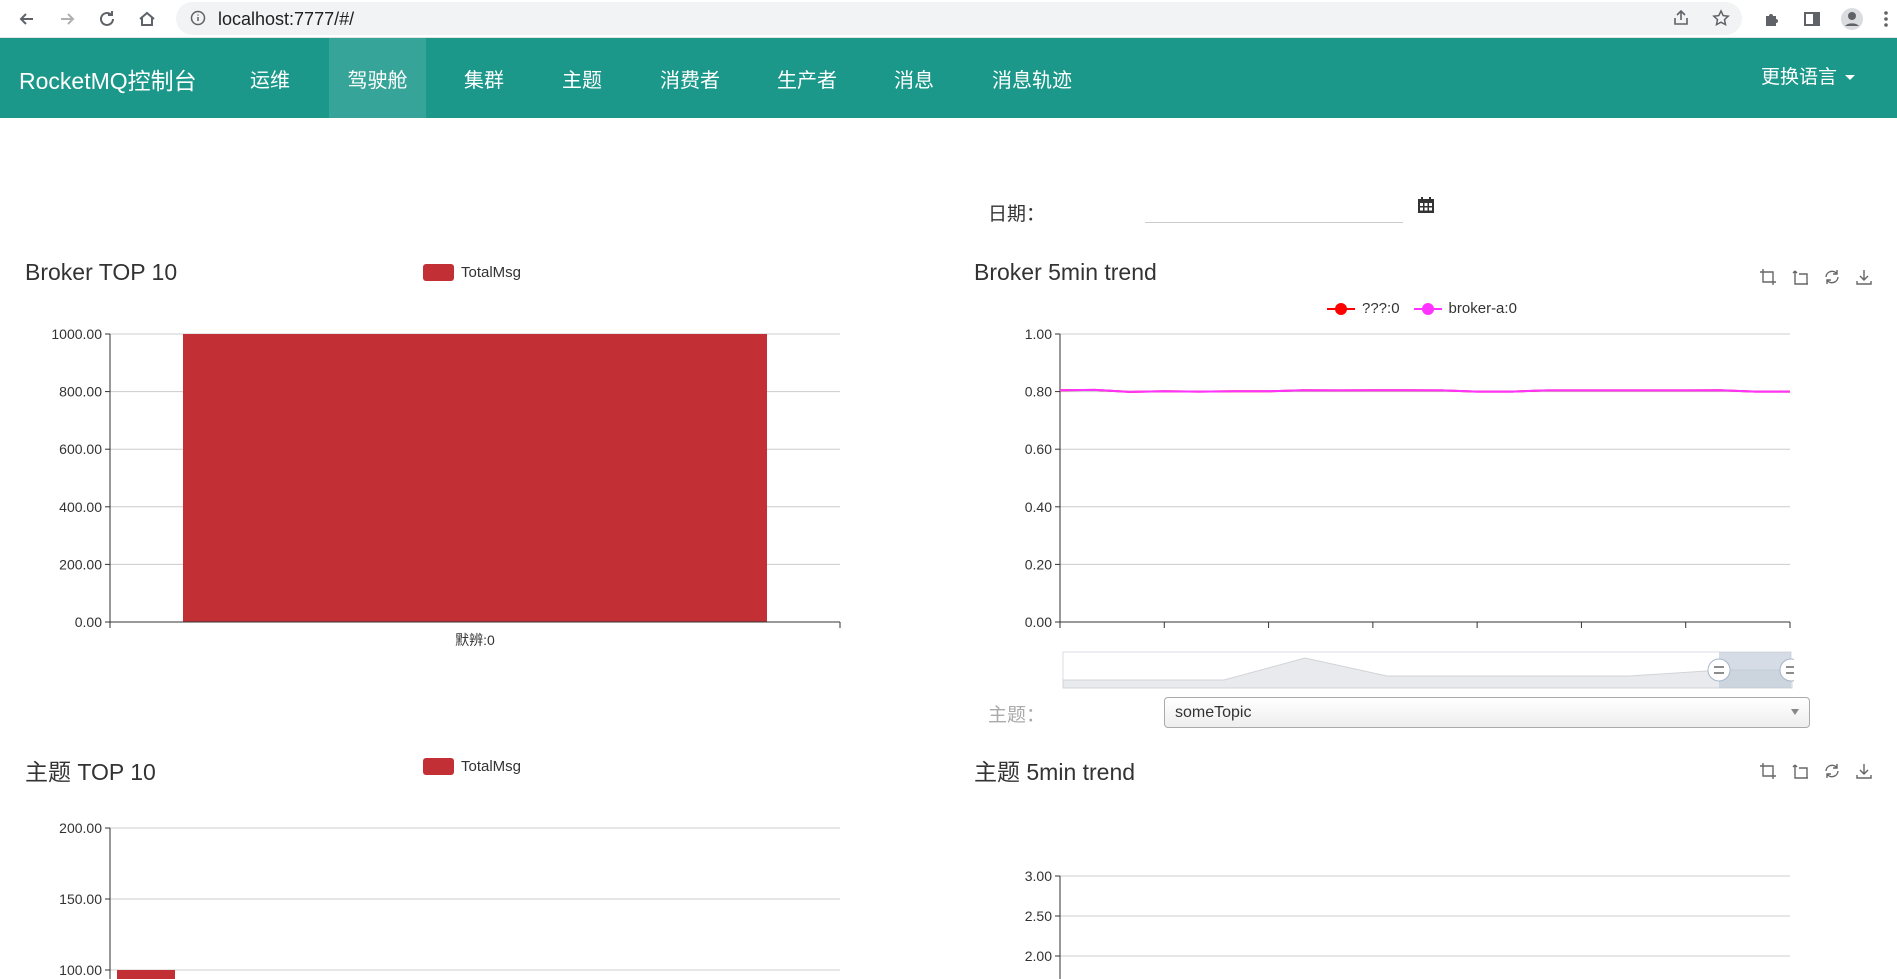  I want to click on nav-item-producer: 生产者, so click(807, 78).